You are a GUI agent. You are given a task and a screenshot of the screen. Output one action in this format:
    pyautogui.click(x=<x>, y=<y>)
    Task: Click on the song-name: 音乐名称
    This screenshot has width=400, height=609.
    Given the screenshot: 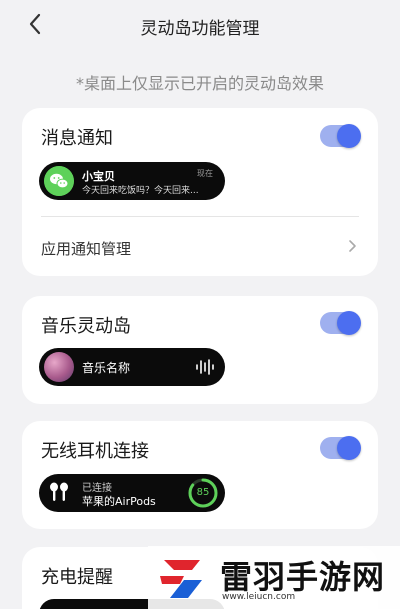 What is the action you would take?
    pyautogui.click(x=106, y=368)
    